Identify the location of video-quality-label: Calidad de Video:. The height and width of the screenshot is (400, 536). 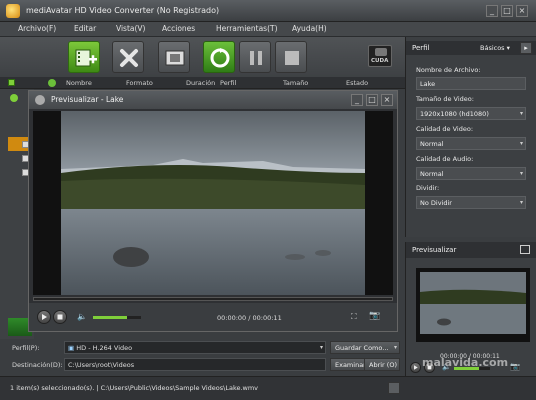
(445, 129).